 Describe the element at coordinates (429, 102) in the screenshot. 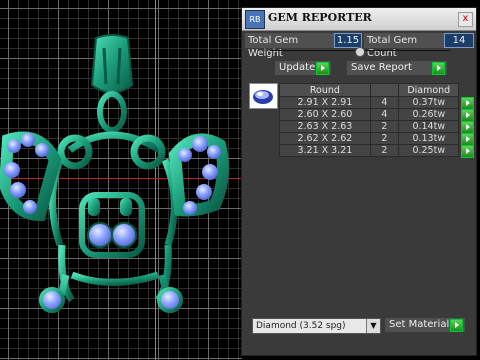

I see `gem-weight: 0.37tw` at that location.